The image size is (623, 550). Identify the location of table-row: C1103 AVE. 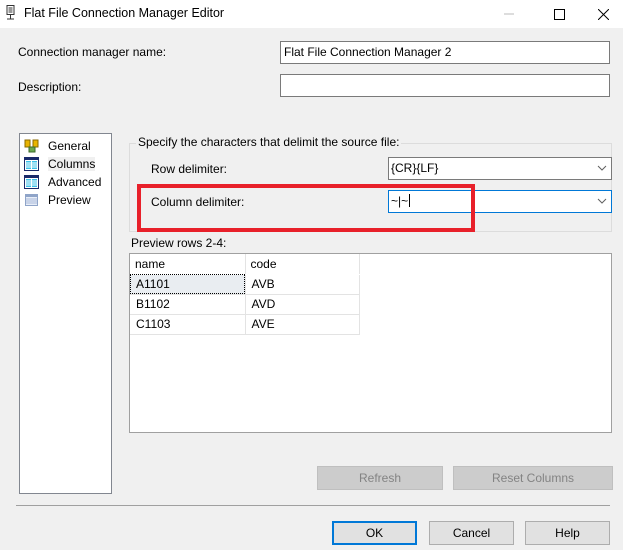
(245, 324).